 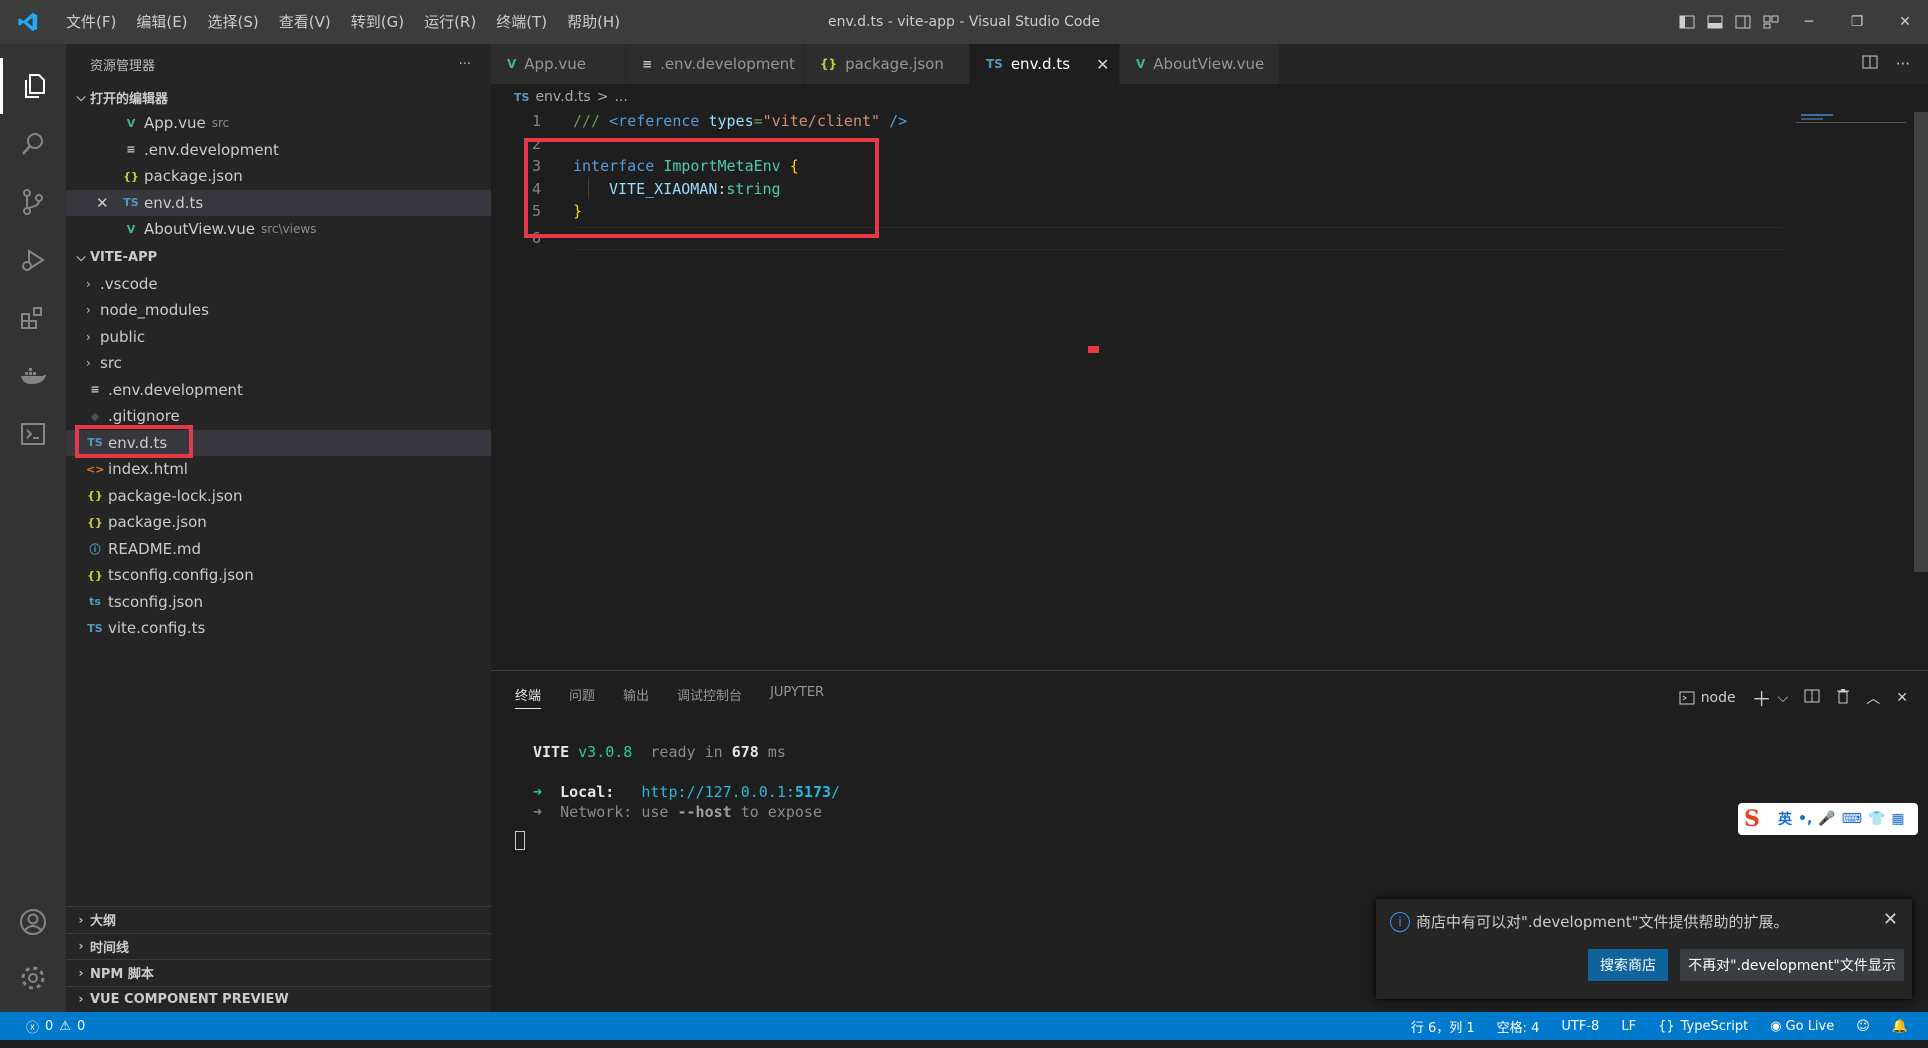 I want to click on tab-env-d-ts: TS env.d.ts ✕, so click(x=1045, y=64).